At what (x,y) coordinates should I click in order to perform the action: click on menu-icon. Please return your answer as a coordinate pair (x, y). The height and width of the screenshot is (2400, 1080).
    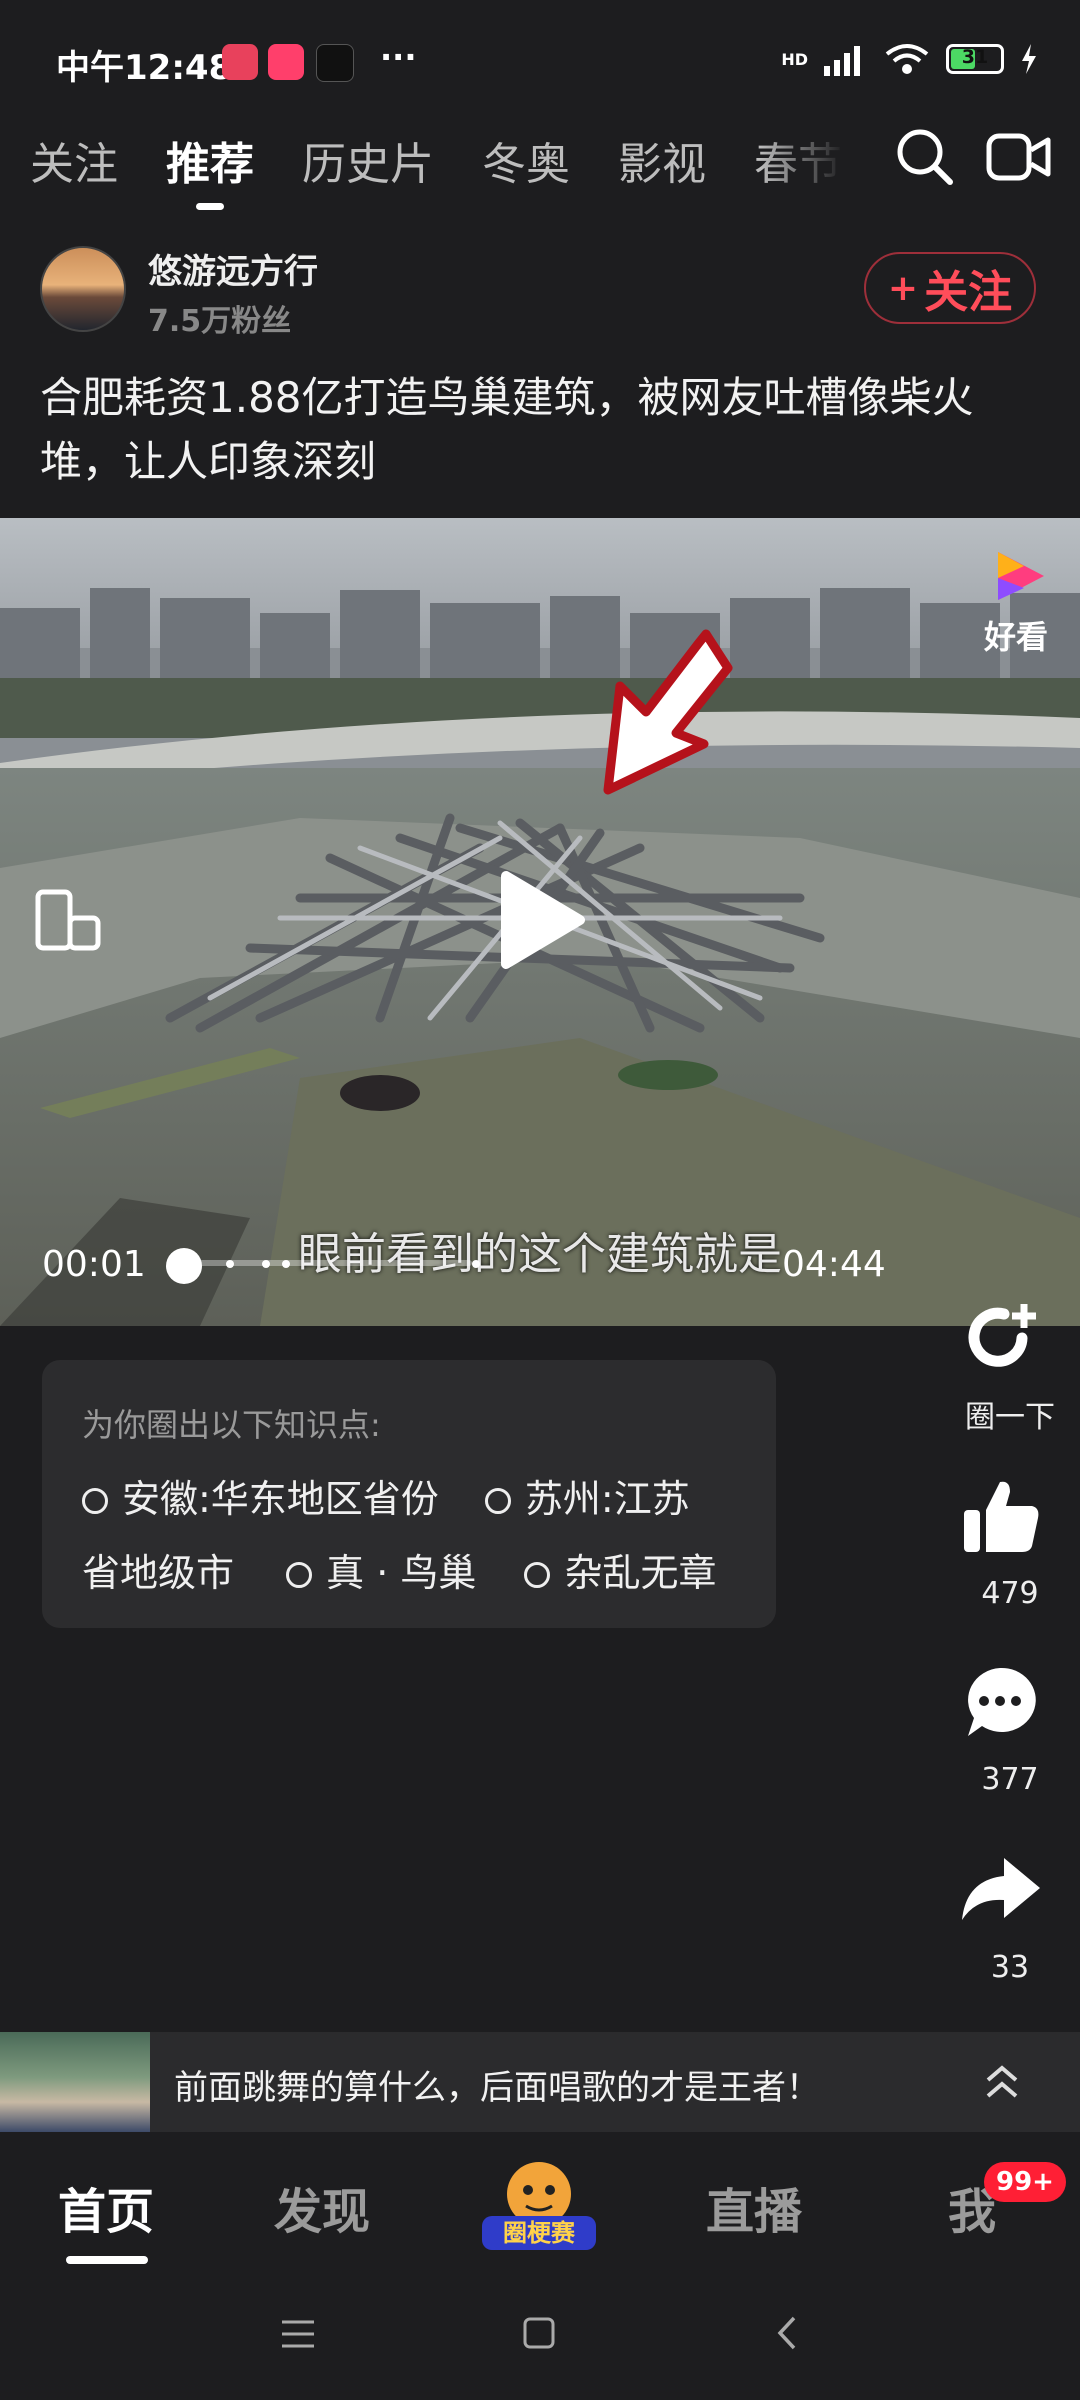
    Looking at the image, I should click on (298, 2334).